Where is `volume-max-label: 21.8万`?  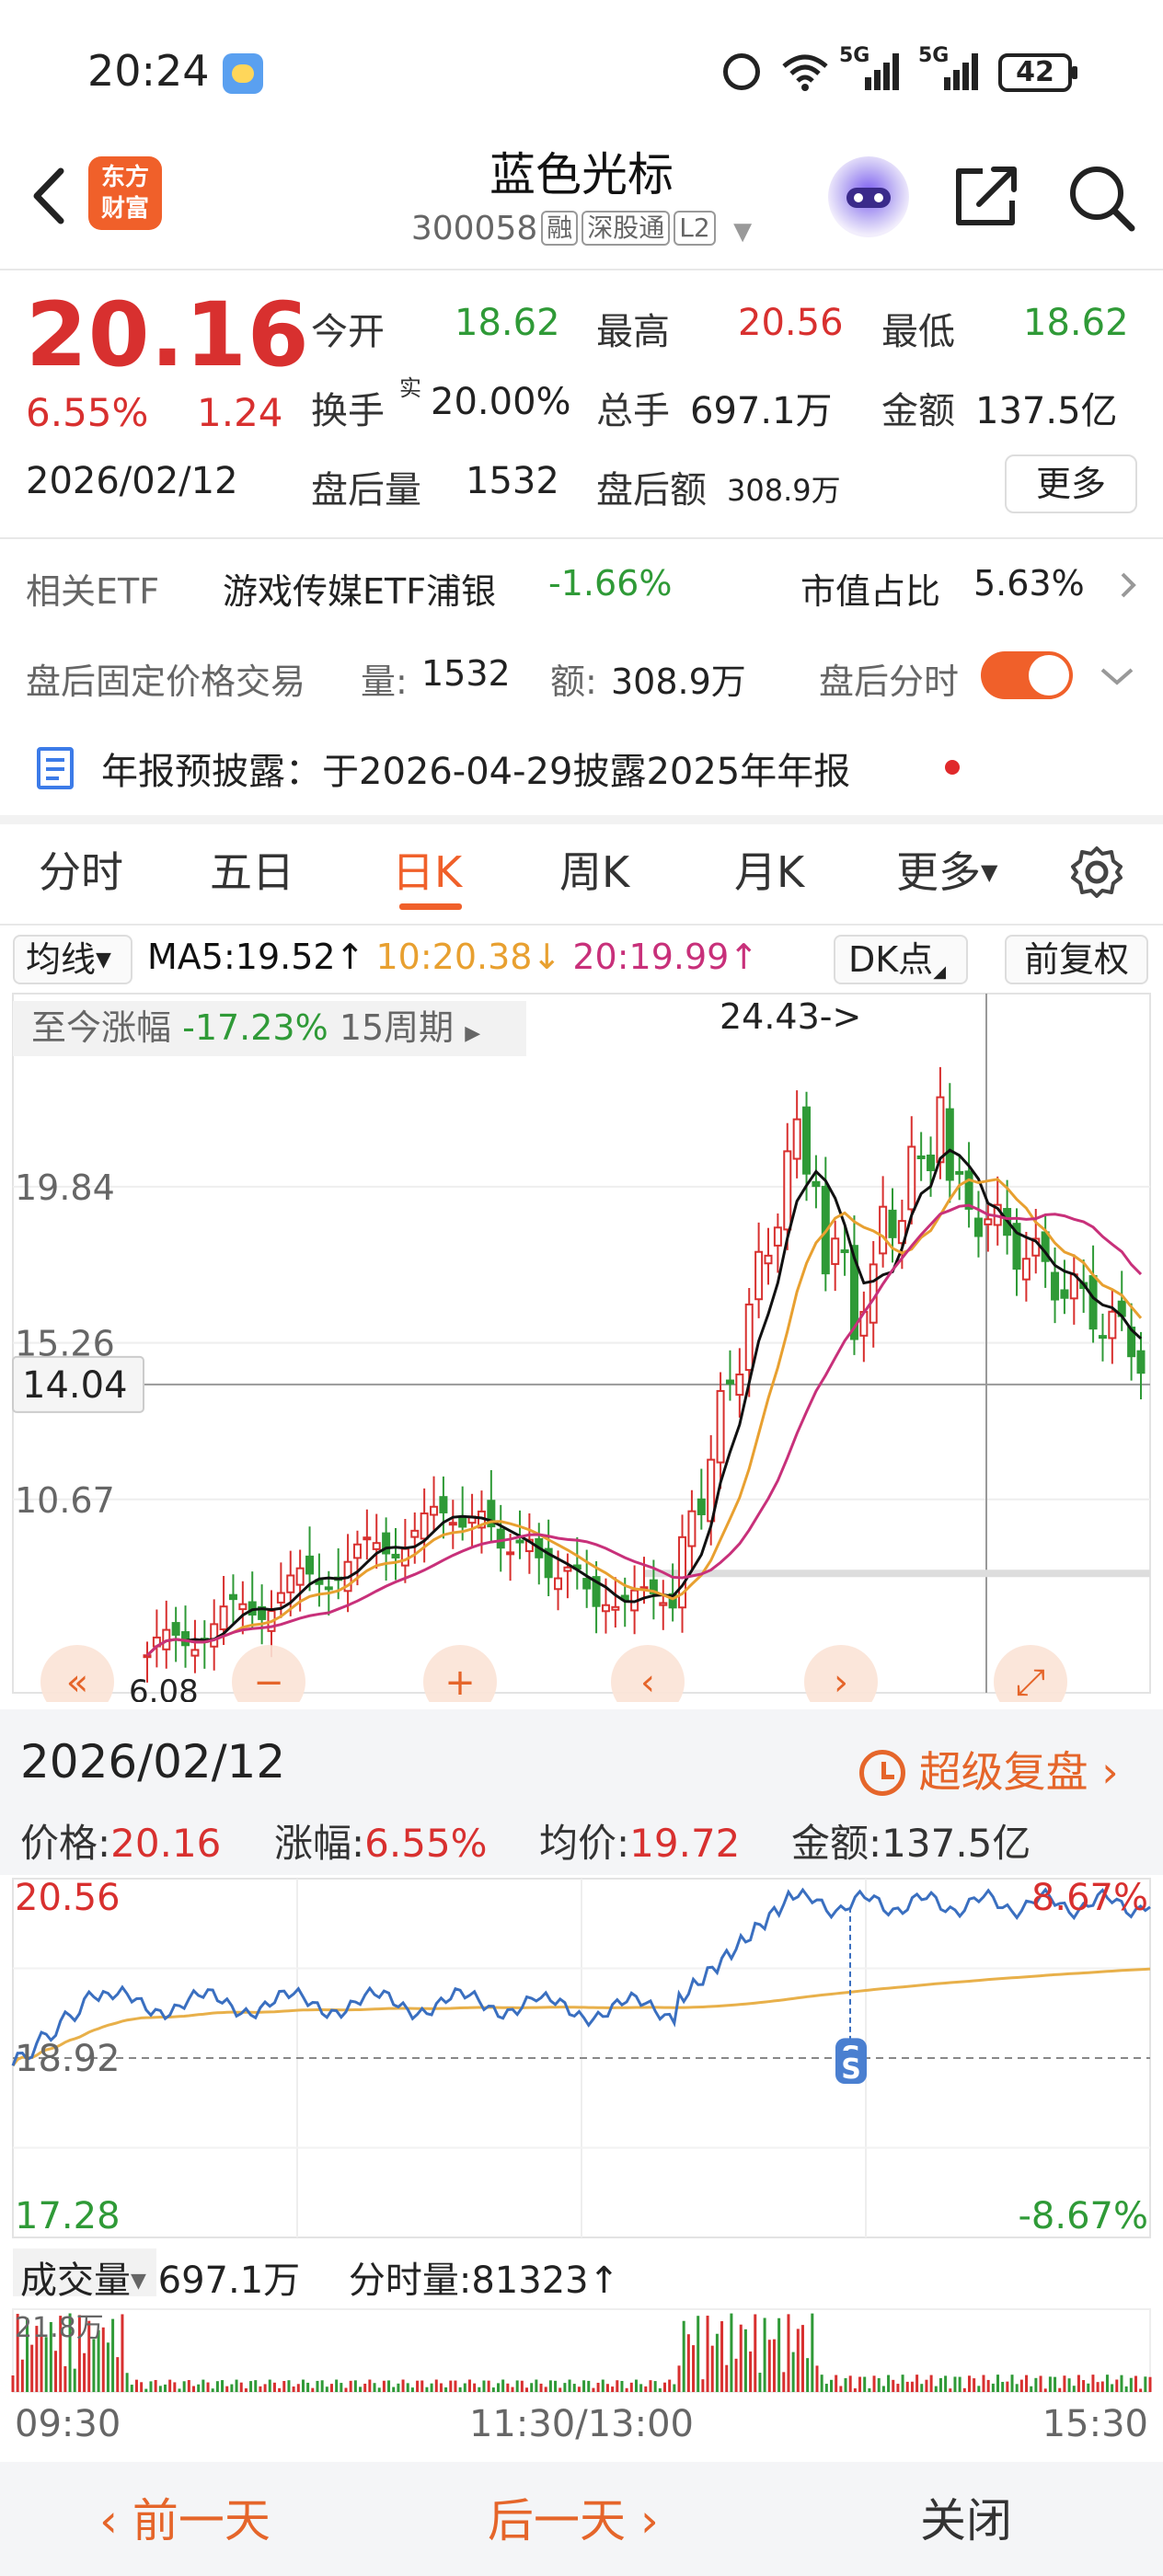 volume-max-label: 21.8万 is located at coordinates (59, 2328).